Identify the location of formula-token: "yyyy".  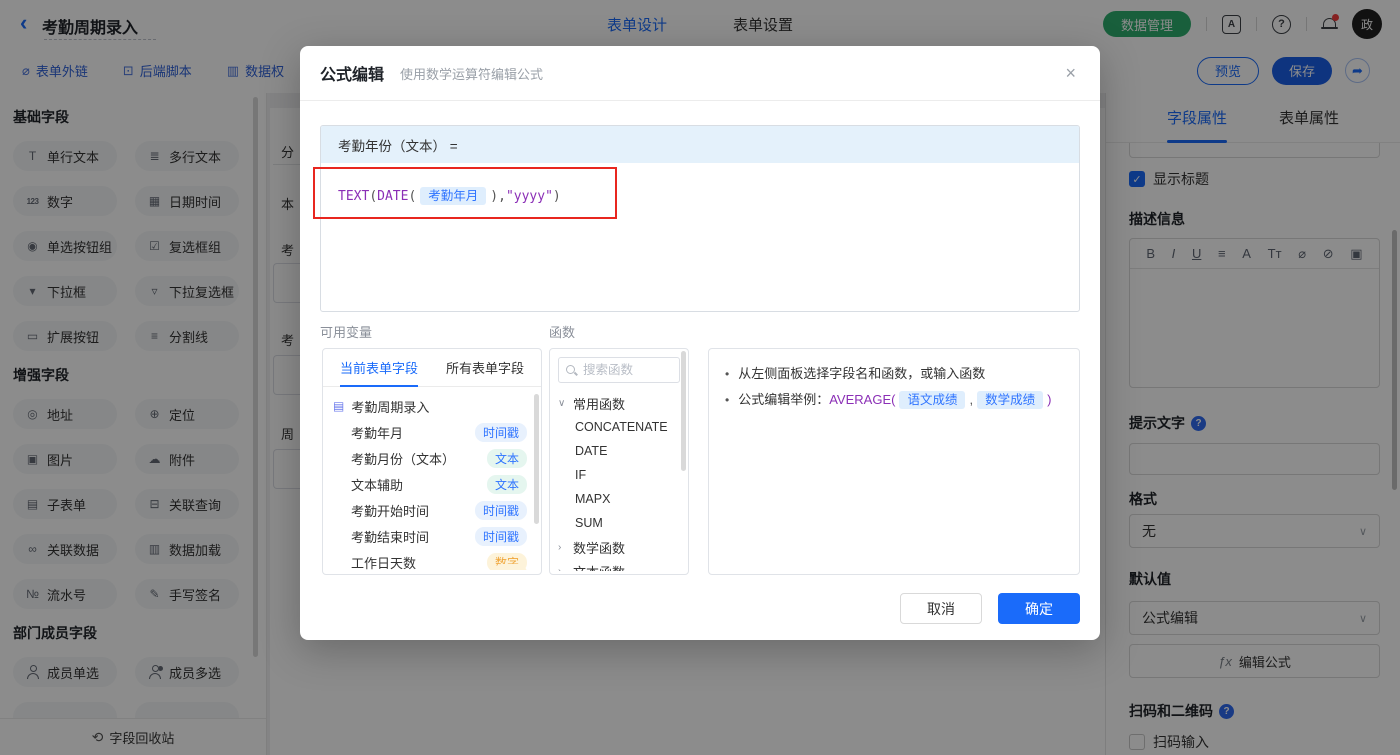
(529, 196).